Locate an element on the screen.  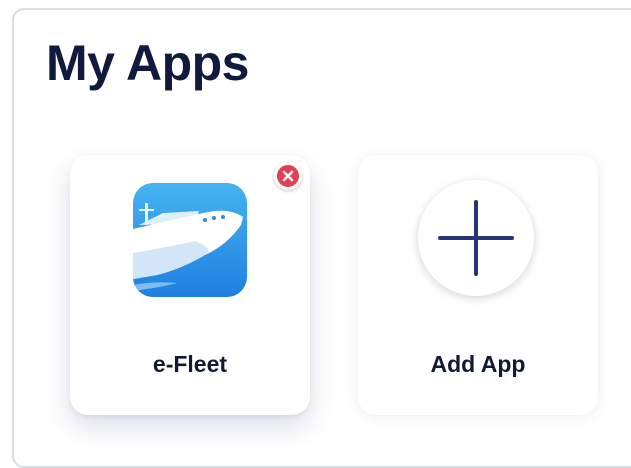
remove-app-icon is located at coordinates (288, 176).